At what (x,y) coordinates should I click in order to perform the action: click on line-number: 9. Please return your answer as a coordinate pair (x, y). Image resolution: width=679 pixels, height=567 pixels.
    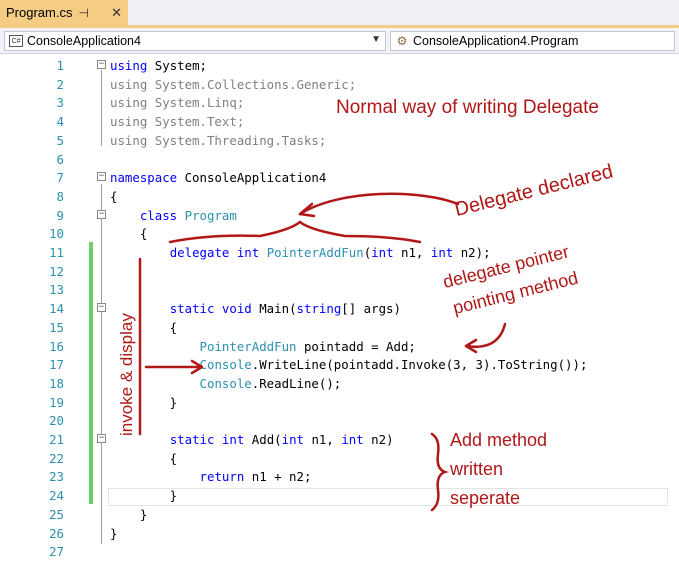
    Looking at the image, I should click on (60, 215).